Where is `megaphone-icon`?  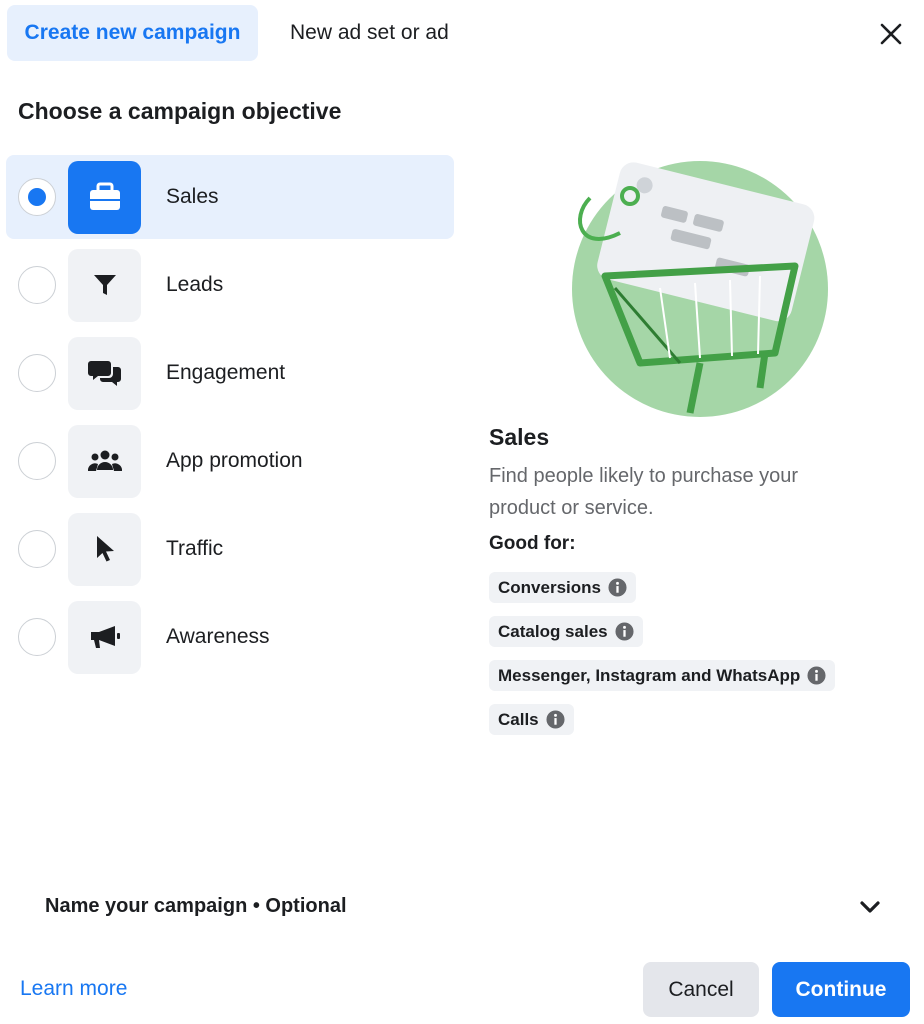
megaphone-icon is located at coordinates (104, 637).